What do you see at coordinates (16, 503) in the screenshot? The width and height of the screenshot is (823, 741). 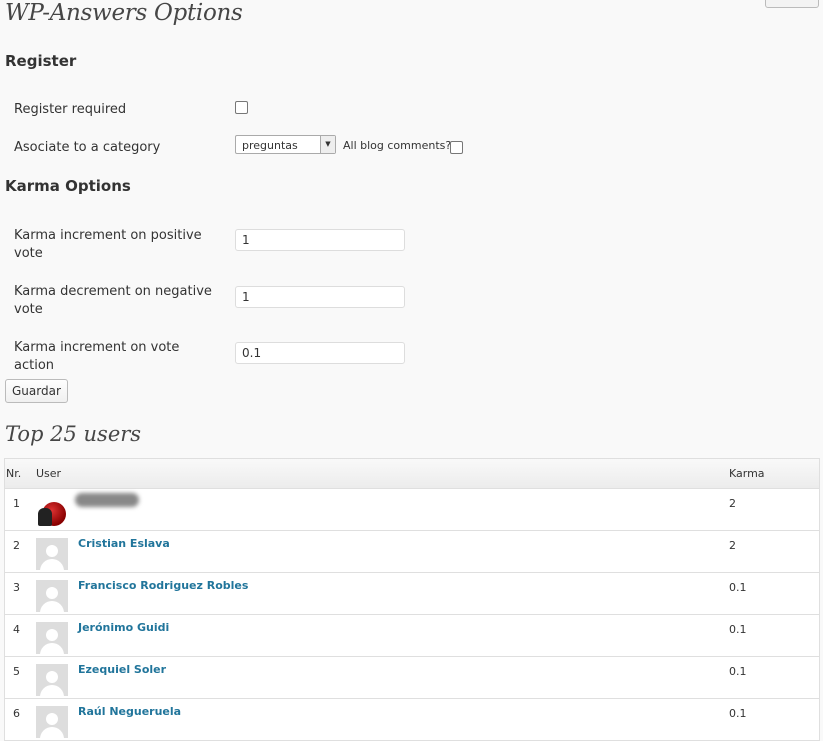 I see `row-number: 1` at bounding box center [16, 503].